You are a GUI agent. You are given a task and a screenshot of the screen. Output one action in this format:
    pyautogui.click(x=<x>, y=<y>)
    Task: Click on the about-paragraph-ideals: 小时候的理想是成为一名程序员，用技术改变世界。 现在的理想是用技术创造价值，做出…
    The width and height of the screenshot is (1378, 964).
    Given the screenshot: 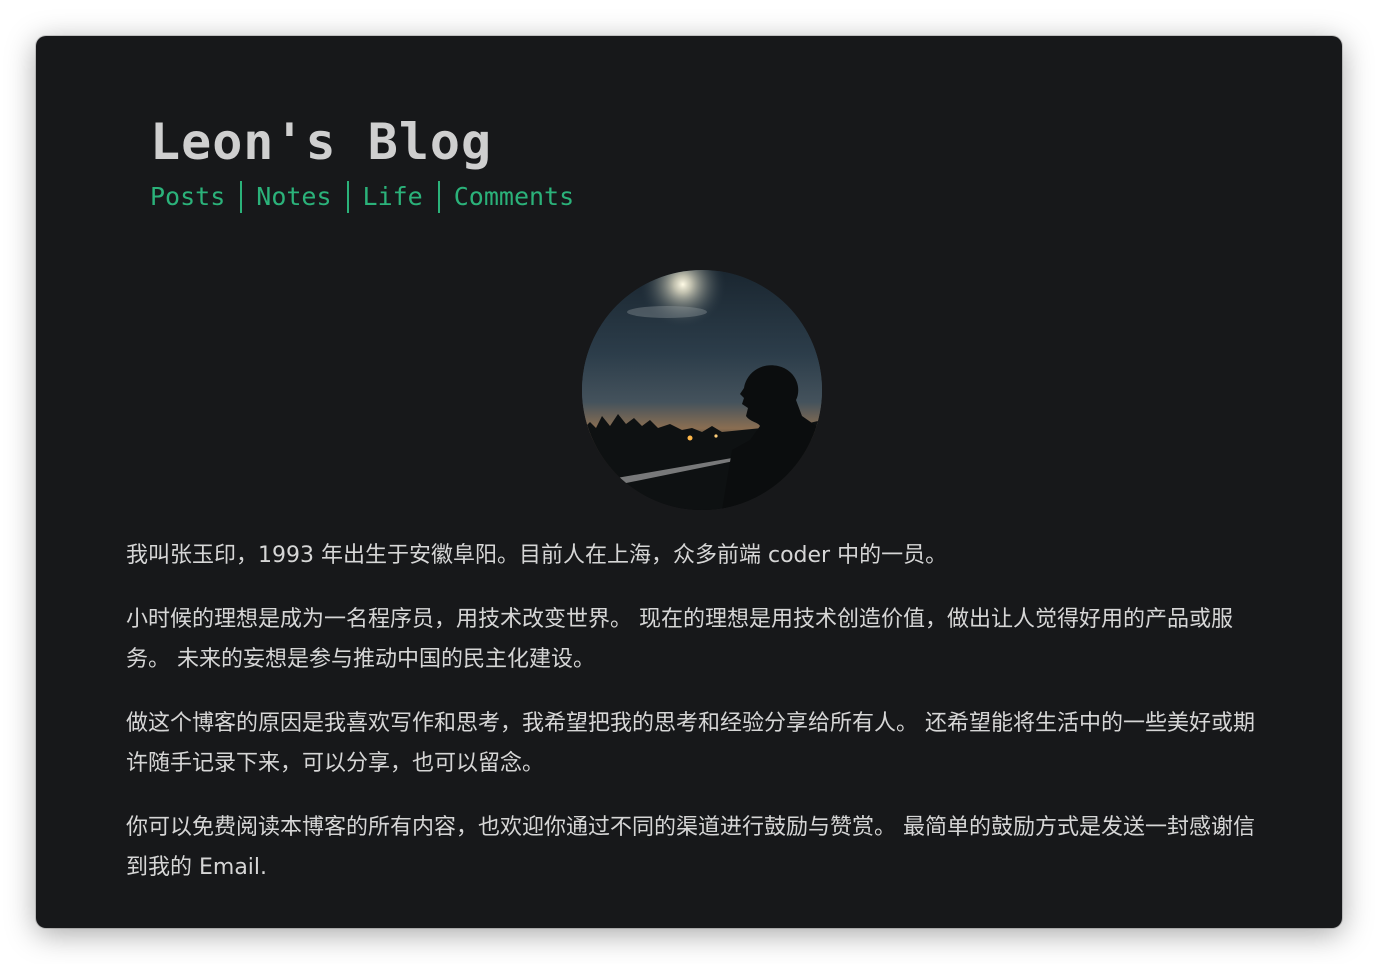 What is the action you would take?
    pyautogui.click(x=679, y=639)
    